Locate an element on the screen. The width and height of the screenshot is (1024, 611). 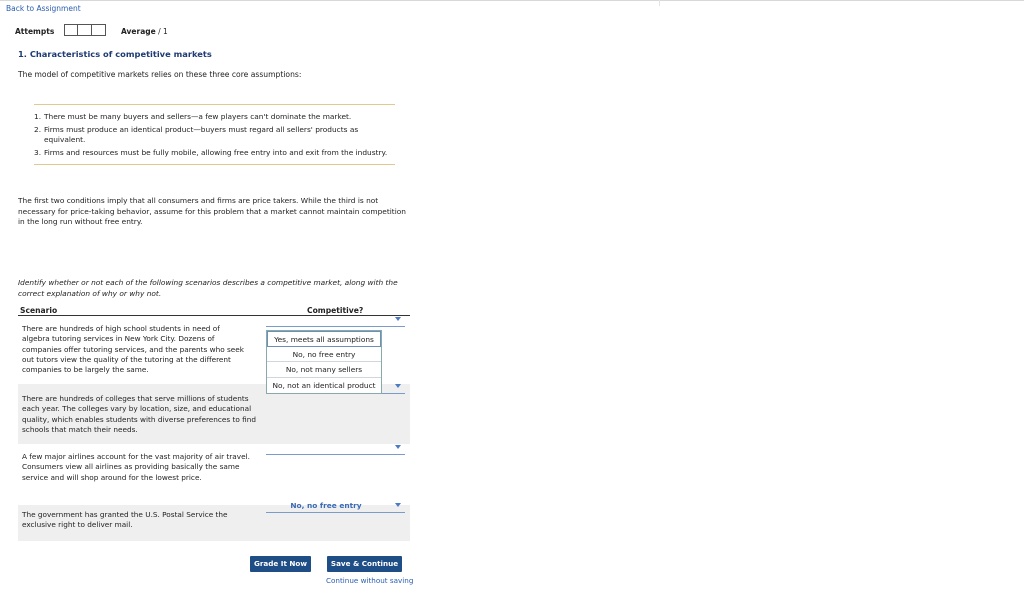
average-score: Average / 1 is located at coordinates (144, 31).